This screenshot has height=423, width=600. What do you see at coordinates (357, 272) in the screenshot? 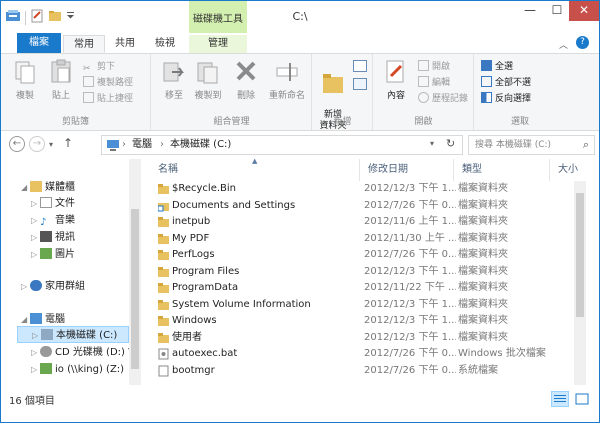
I see `table-row: Program Files 2012/12/3 下午 1... 檔案資料夾` at bounding box center [357, 272].